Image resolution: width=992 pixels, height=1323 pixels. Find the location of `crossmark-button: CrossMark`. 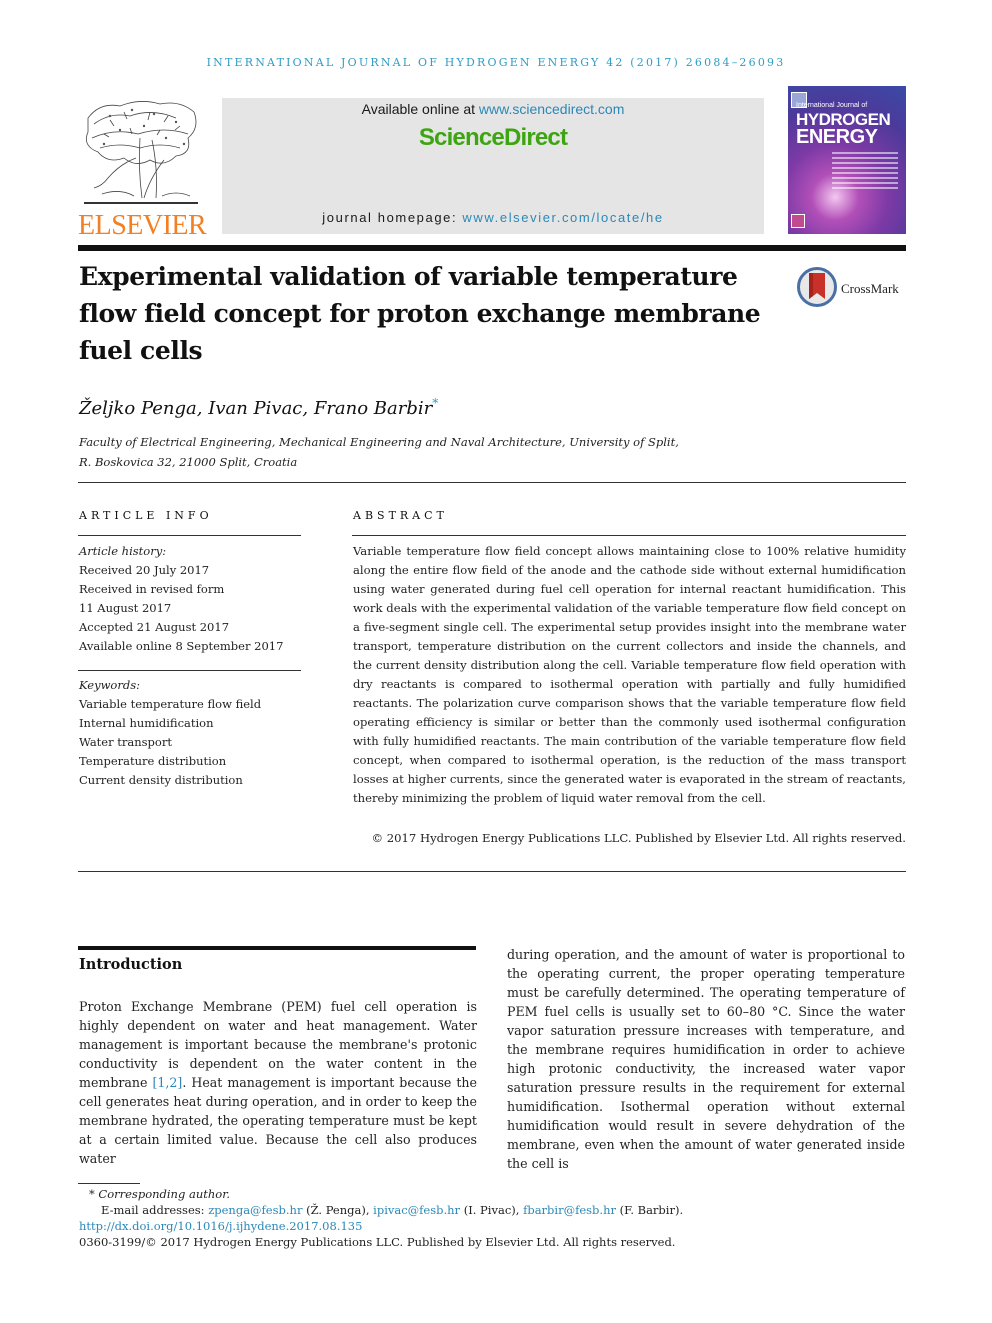

crossmark-button: CrossMark is located at coordinates (853, 289).